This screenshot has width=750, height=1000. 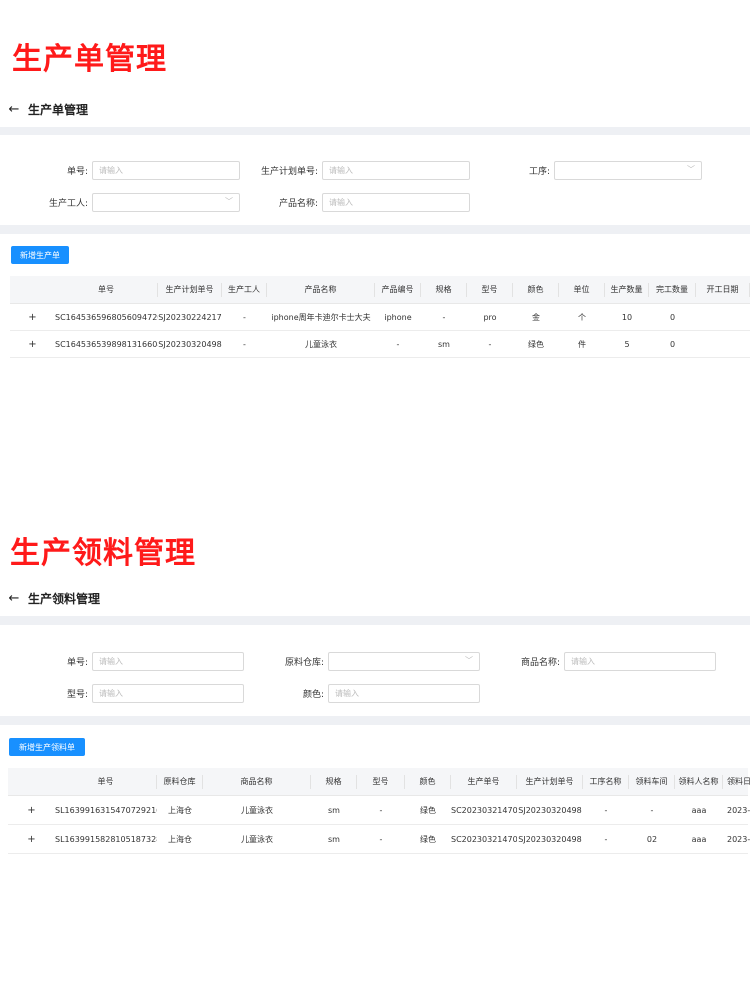 What do you see at coordinates (375, 109) in the screenshot?
I see `page-header: ← 生产单管理` at bounding box center [375, 109].